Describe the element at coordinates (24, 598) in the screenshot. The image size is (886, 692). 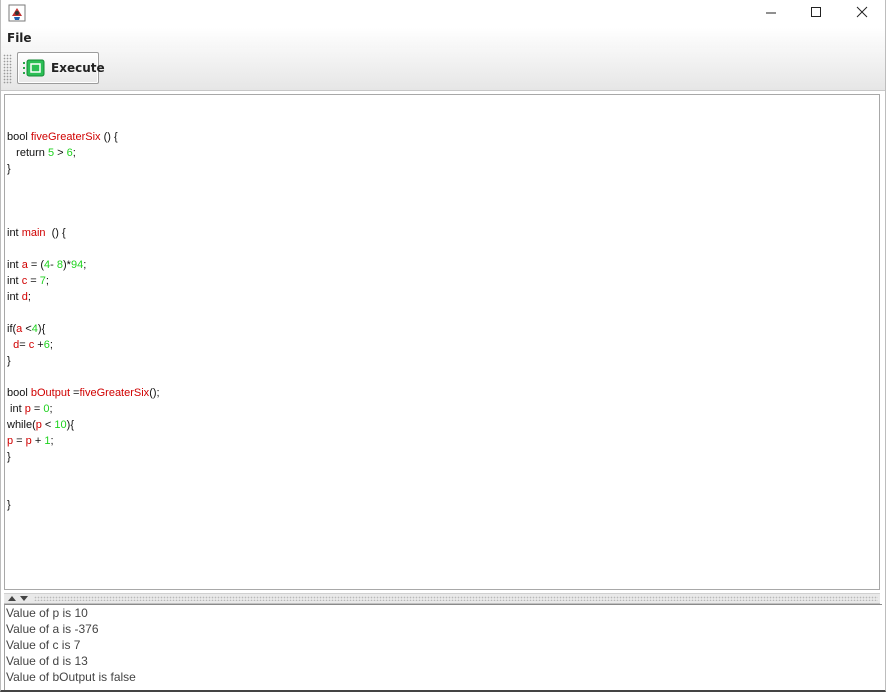
I see `split-down-arrow-icon` at that location.